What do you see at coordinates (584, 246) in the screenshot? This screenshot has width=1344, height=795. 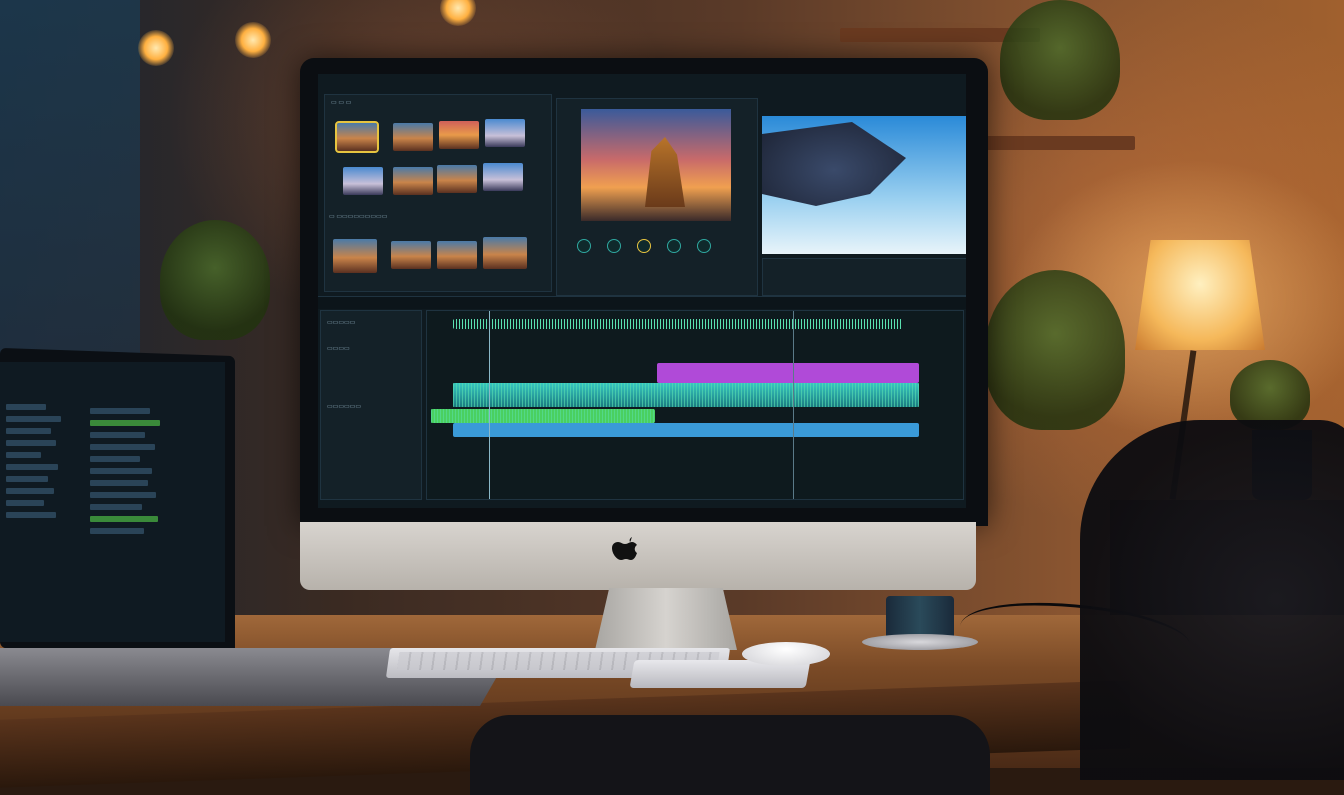 I see `prev-icon` at bounding box center [584, 246].